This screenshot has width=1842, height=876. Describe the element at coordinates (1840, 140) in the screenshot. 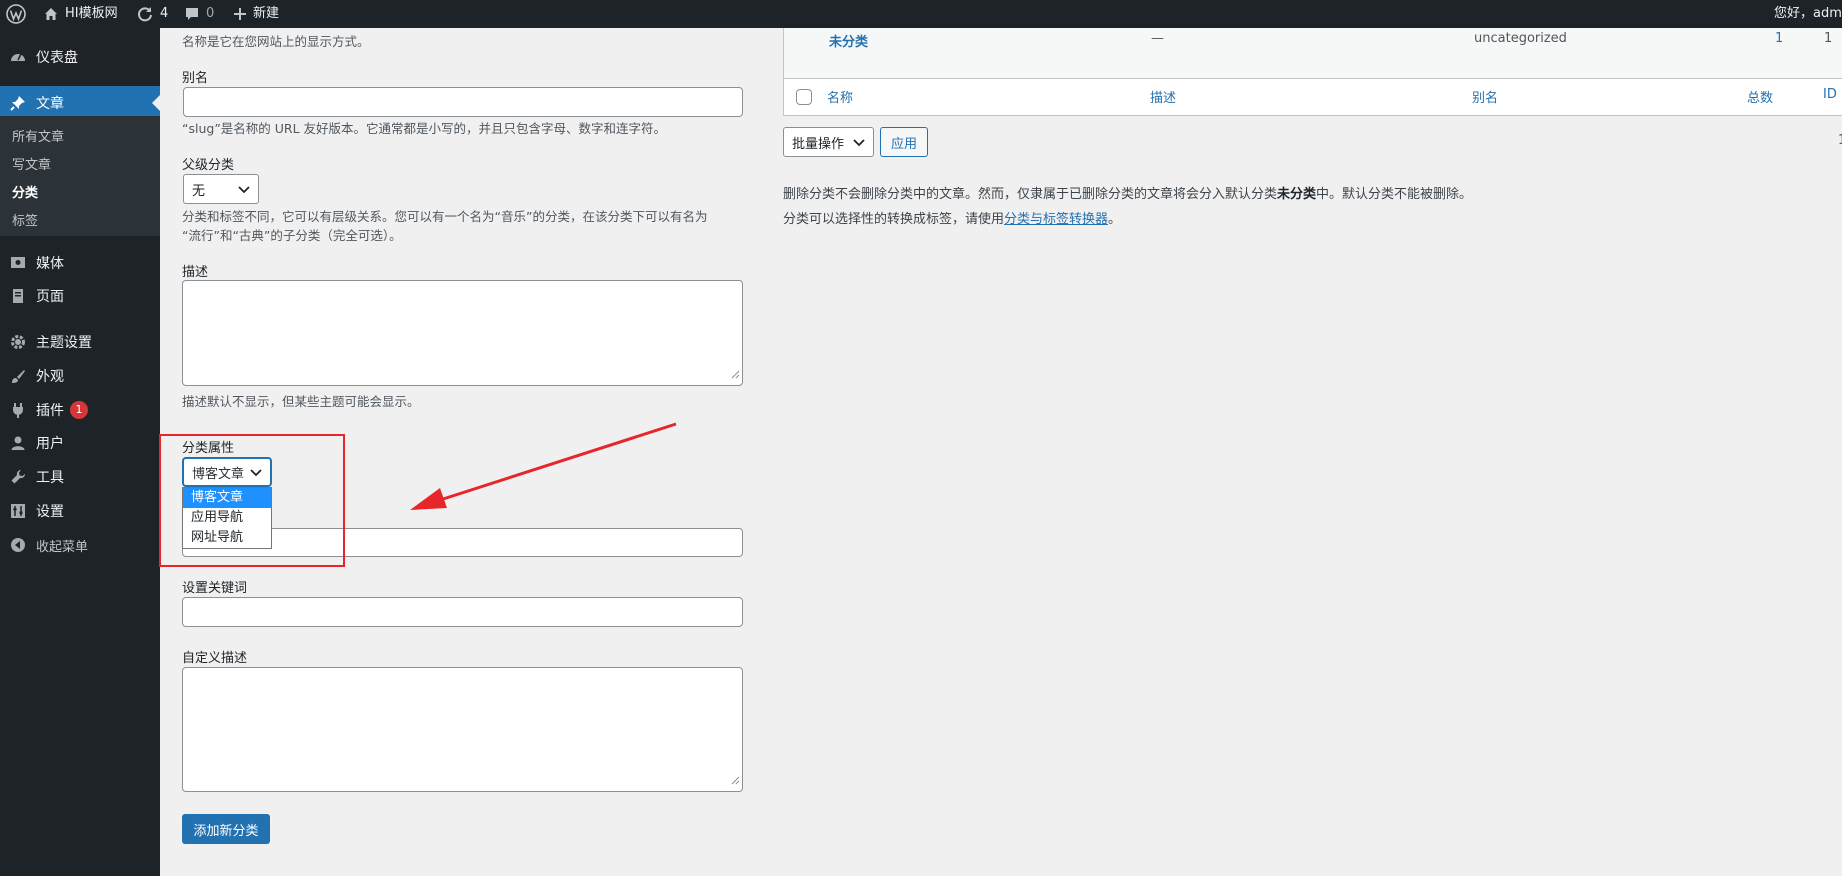

I see `items-count: 1` at that location.